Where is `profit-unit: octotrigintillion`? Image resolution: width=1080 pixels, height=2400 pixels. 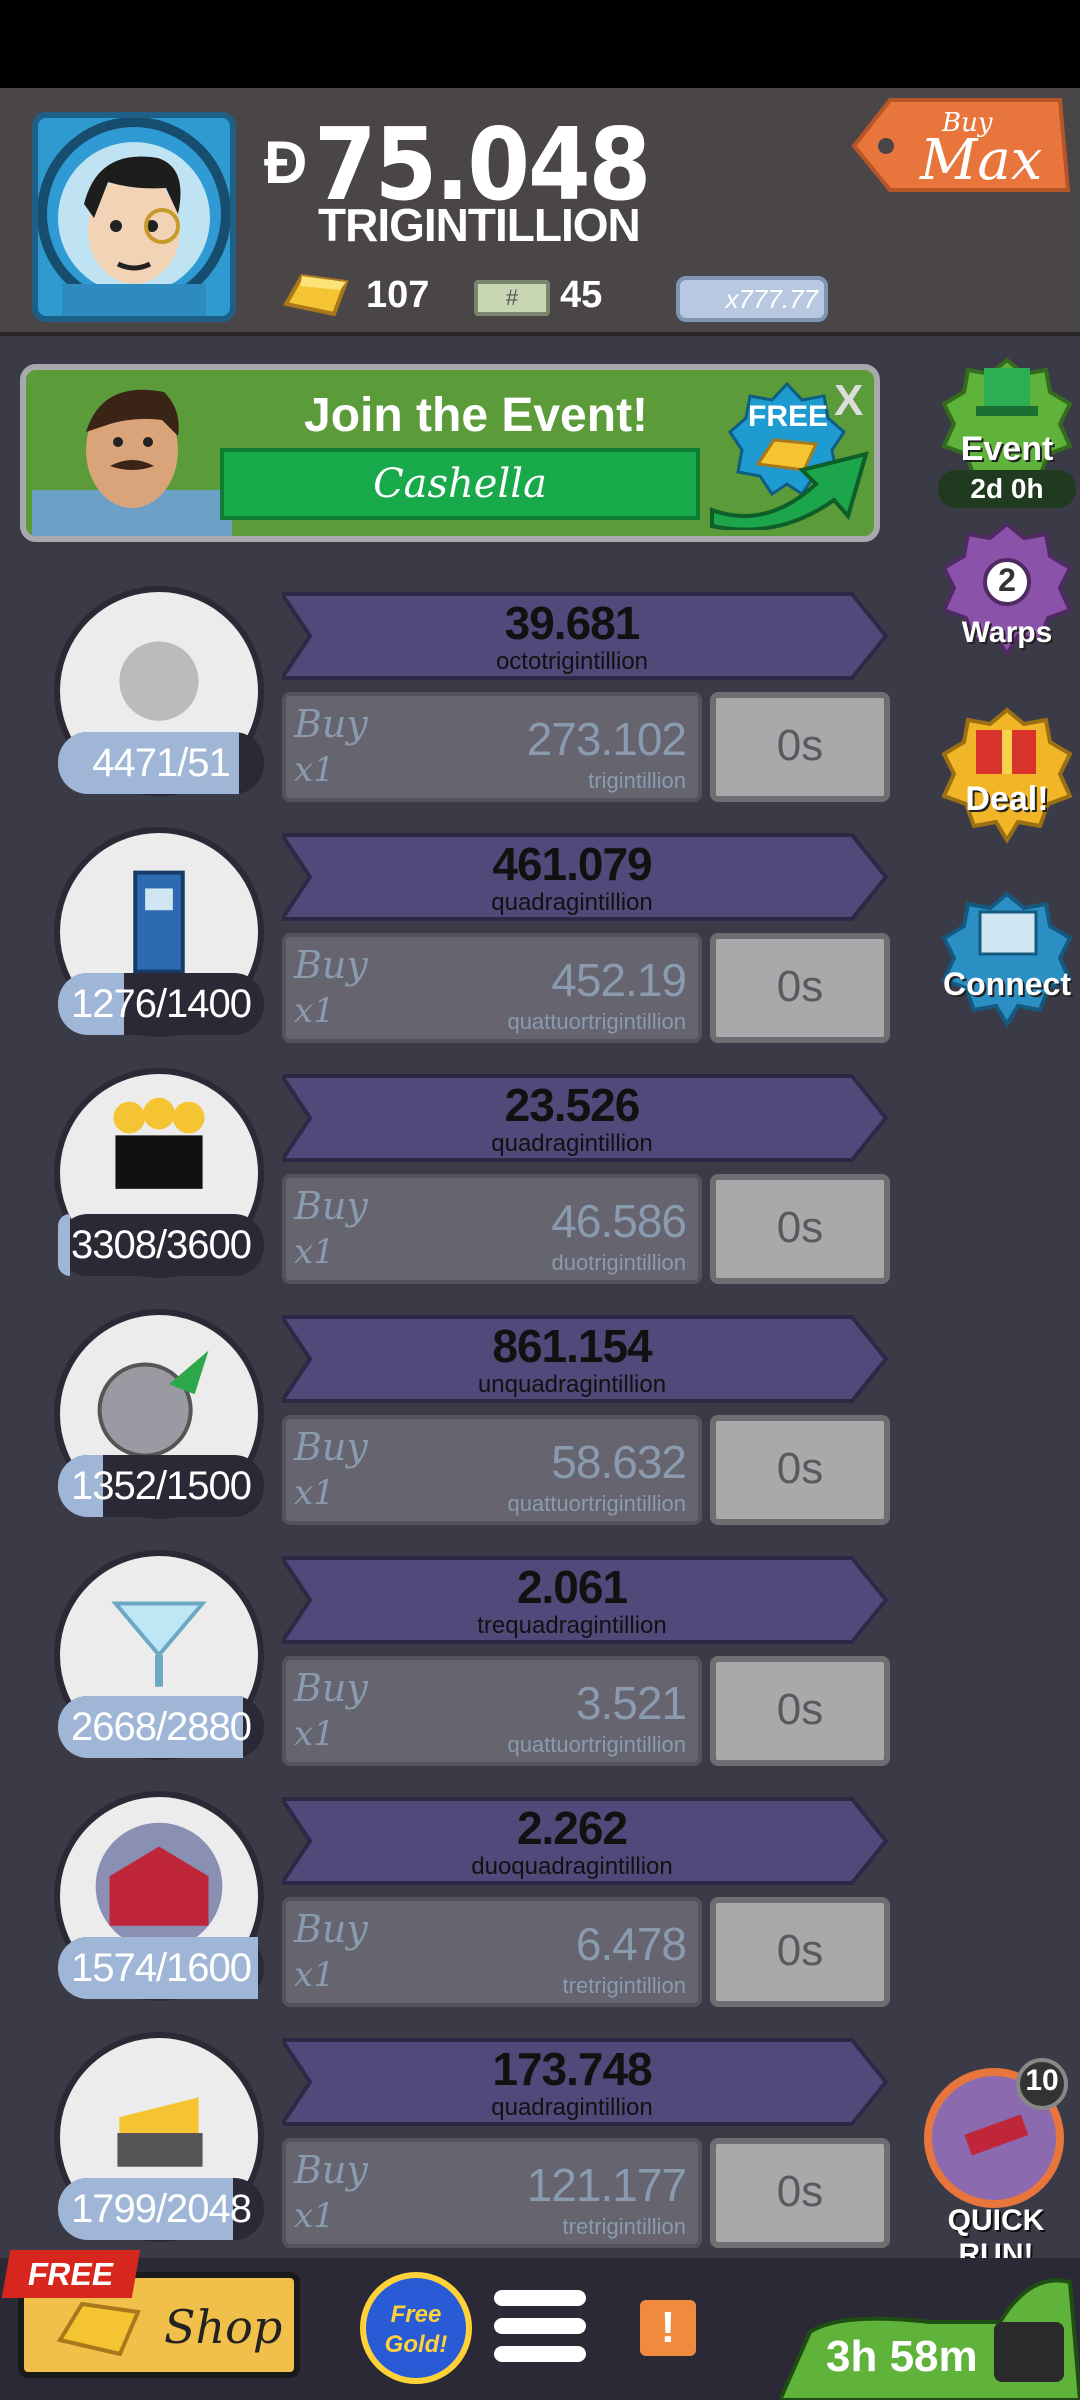
profit-unit: octotrigintillion is located at coordinates (572, 661).